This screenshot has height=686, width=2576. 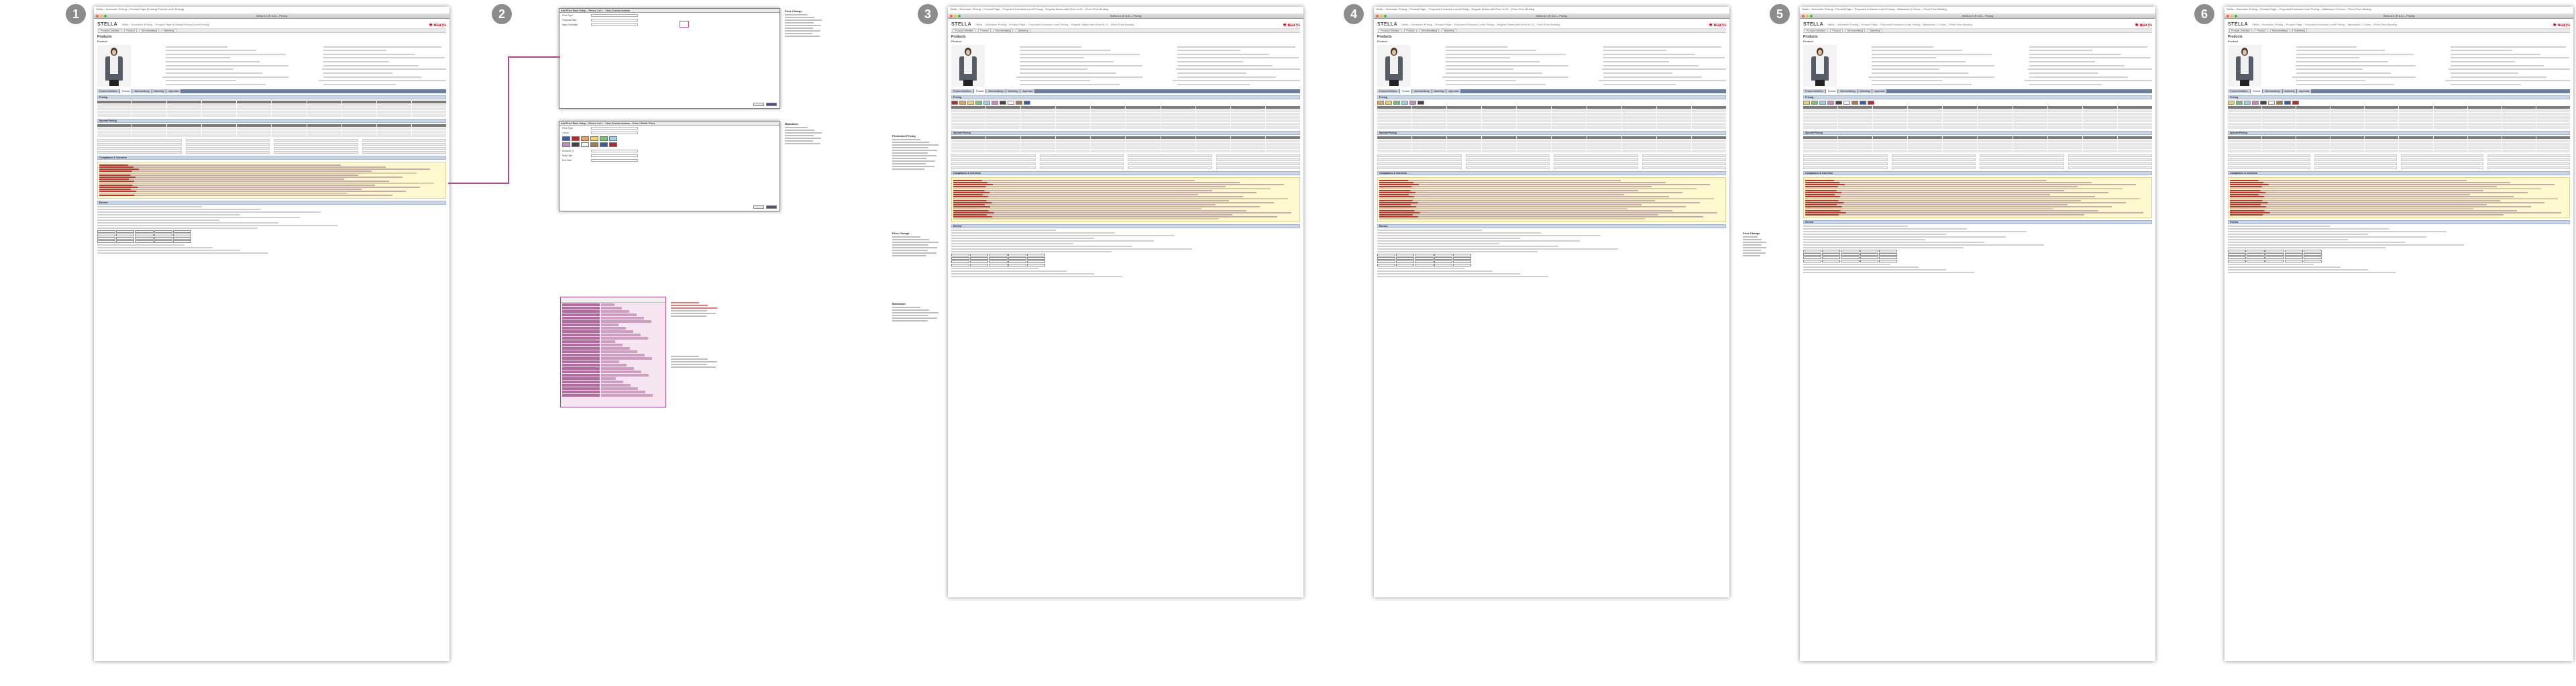 I want to click on app-logo: STELLA, so click(x=1813, y=24).